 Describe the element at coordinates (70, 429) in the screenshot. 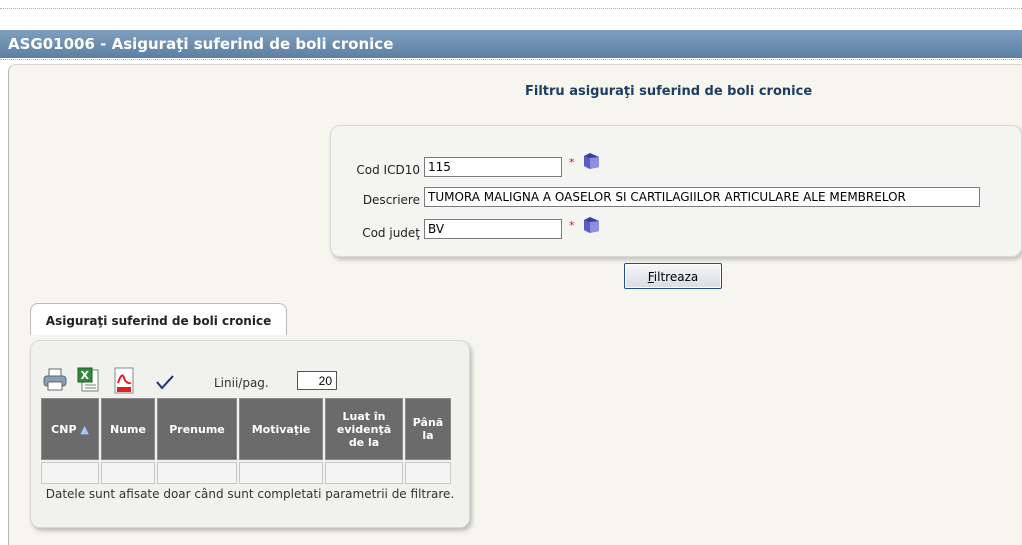

I see `column-header-cnp: CNP ▲` at that location.